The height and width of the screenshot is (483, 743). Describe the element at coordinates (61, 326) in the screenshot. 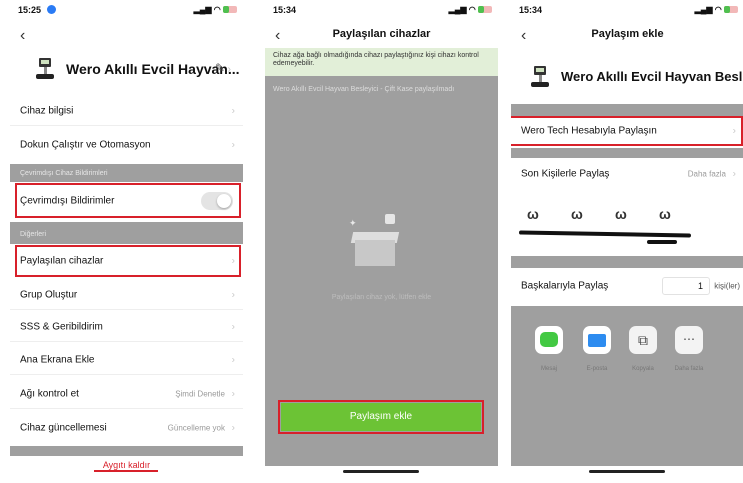

I see `row-label: SSS & Geribildirim` at that location.